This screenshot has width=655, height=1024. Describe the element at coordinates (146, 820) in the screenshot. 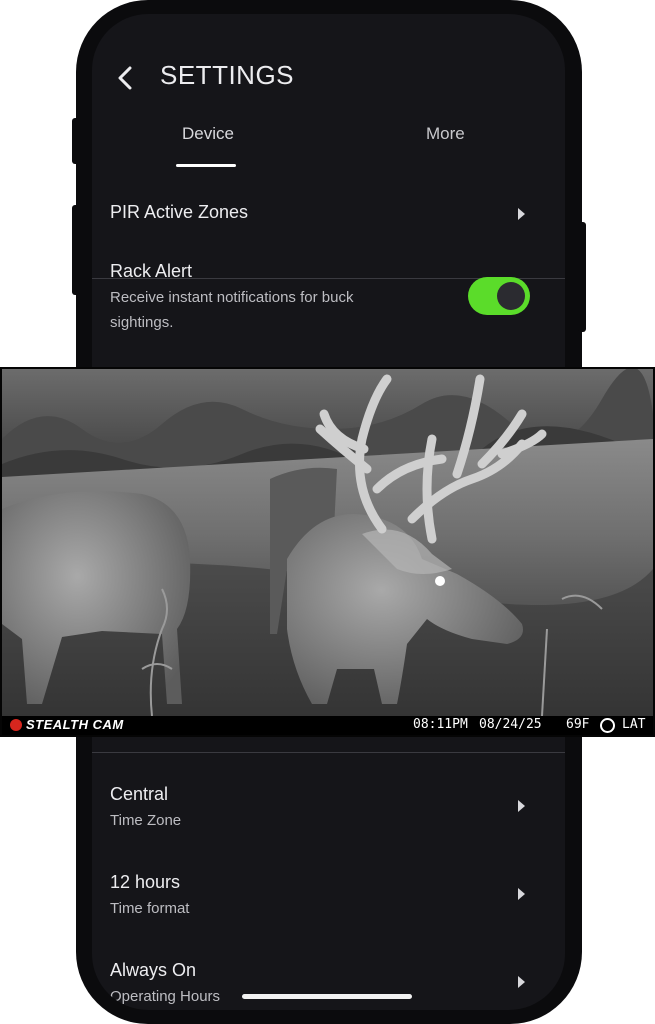

I see `setting-label: Time Zone` at that location.